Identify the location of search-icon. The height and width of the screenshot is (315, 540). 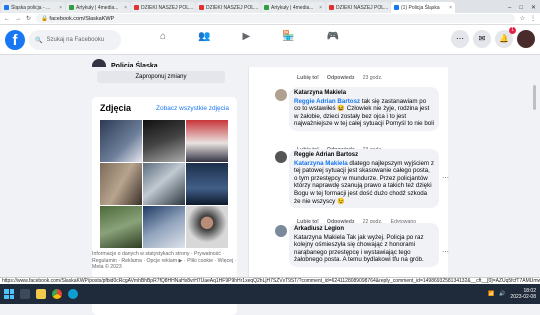
(25, 294).